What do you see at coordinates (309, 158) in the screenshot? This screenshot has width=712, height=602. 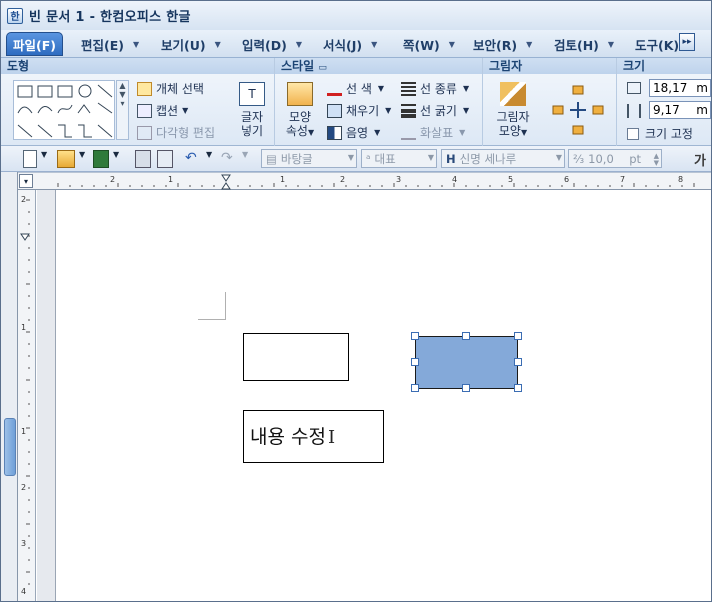 I see `style-combo: ▤ 바탕글 ▼` at bounding box center [309, 158].